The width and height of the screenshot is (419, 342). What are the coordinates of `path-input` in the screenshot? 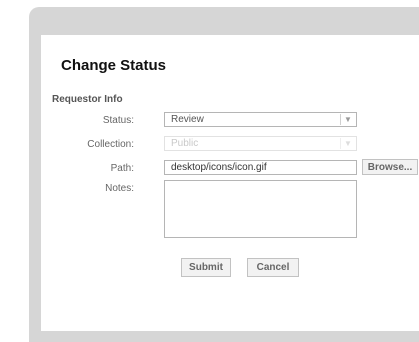 It's located at (260, 167).